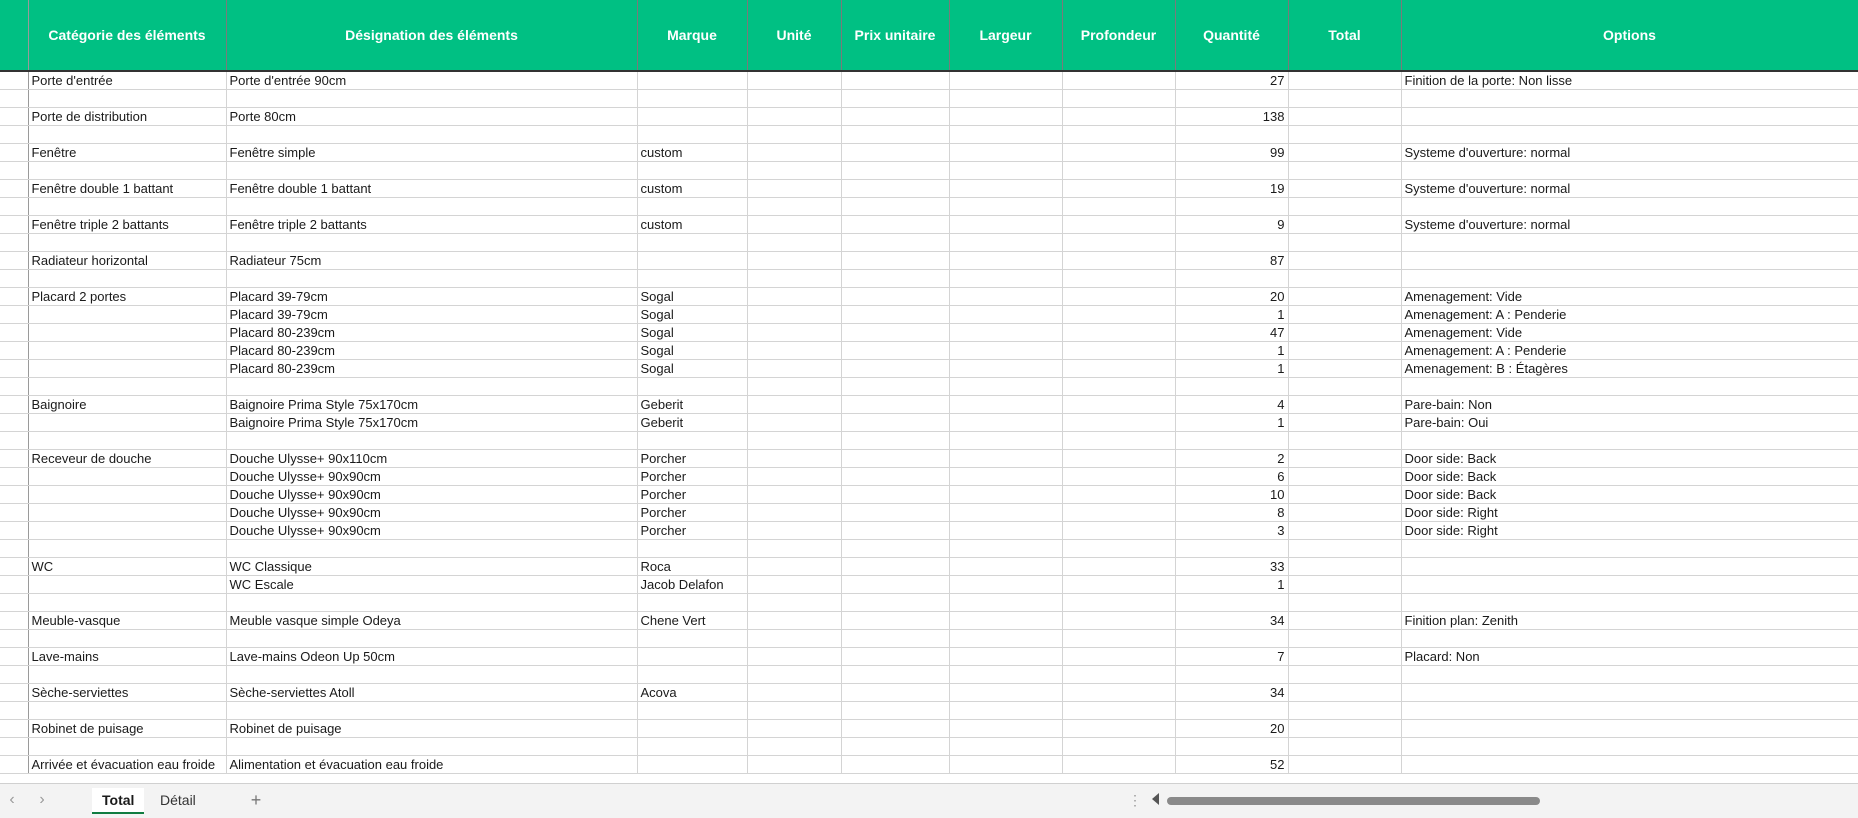  Describe the element at coordinates (1629, 458) in the screenshot. I see `cell-options: Door side: Back` at that location.